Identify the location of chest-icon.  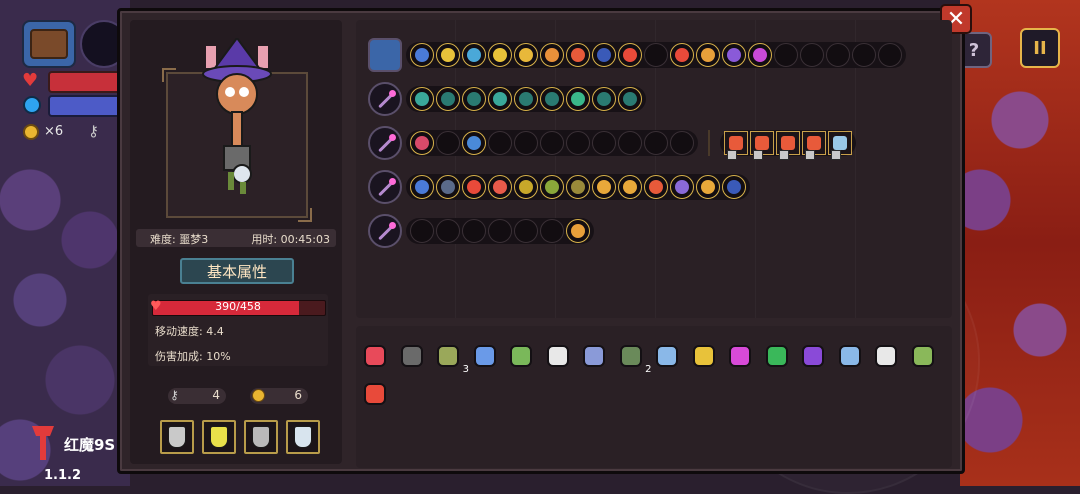
(385, 55).